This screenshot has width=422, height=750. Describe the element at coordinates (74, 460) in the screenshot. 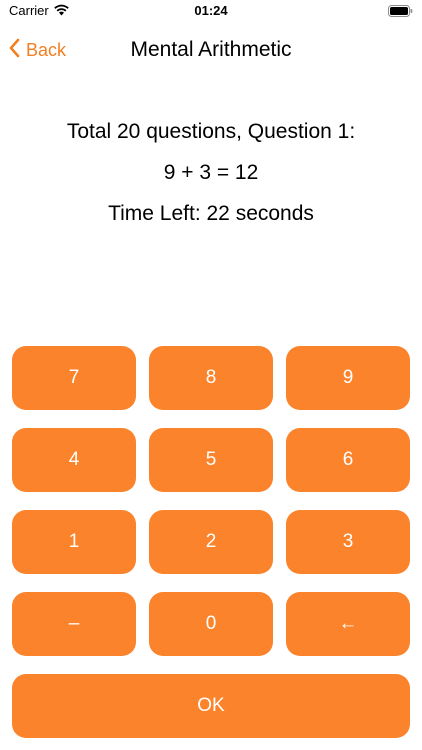

I see `key-4: 4` at that location.